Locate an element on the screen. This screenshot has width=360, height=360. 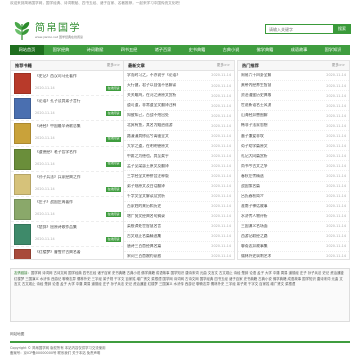
list-item: 关关雎鸠，在河之洲原文赏析 2020-11-14 is located at coordinates (179, 96).